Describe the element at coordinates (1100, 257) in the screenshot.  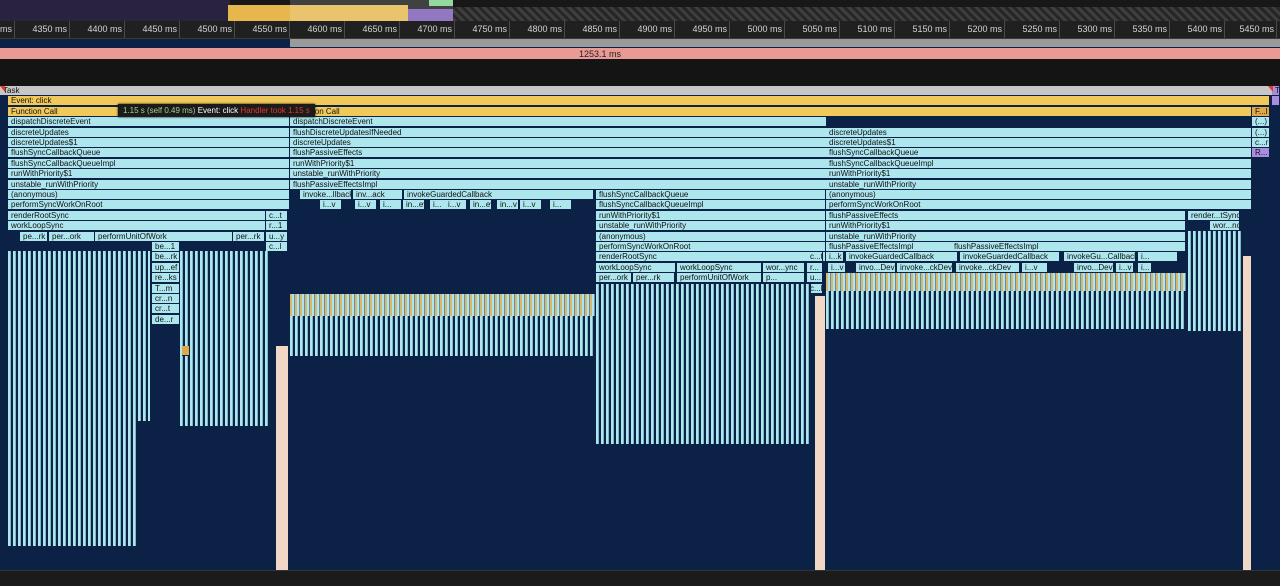
I see `flame-frame: invokeGu...Callback` at that location.